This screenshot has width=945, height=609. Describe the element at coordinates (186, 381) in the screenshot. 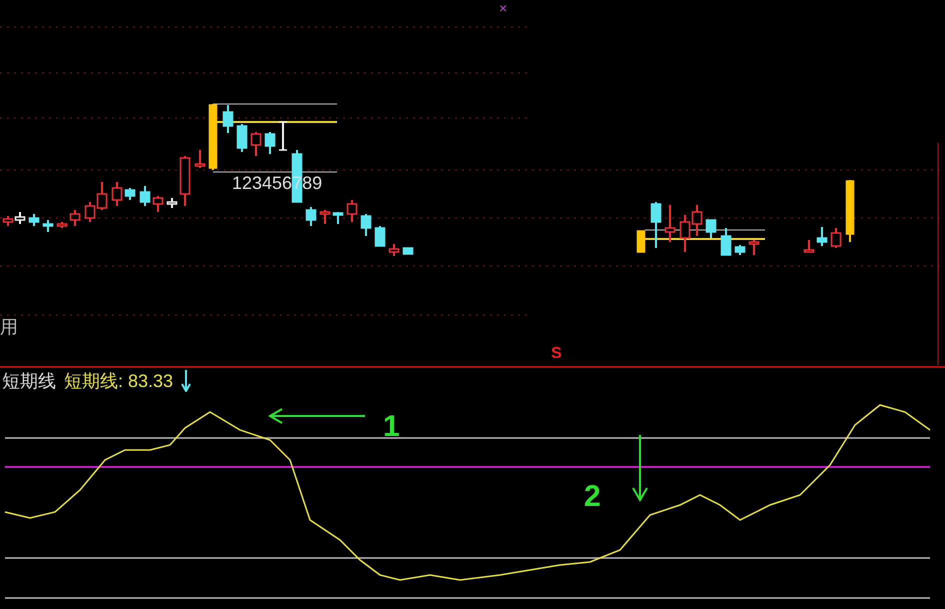

I see `down-arrow-icon` at that location.